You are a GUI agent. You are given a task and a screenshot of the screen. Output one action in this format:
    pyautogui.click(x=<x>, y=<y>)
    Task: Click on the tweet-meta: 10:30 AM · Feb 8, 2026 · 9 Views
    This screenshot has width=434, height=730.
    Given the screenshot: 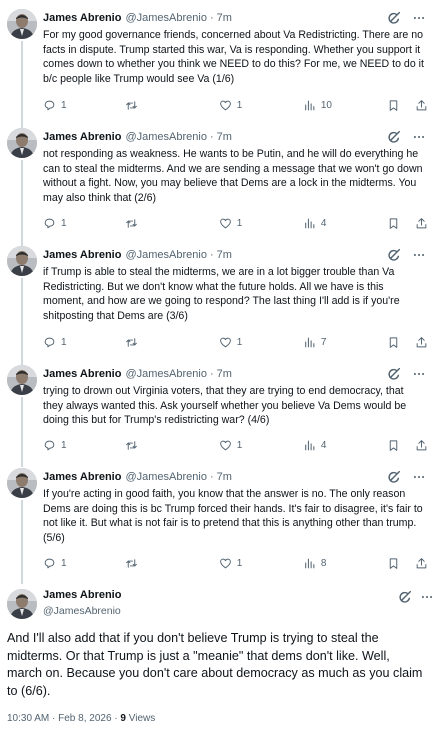 What is the action you would take?
    pyautogui.click(x=81, y=718)
    